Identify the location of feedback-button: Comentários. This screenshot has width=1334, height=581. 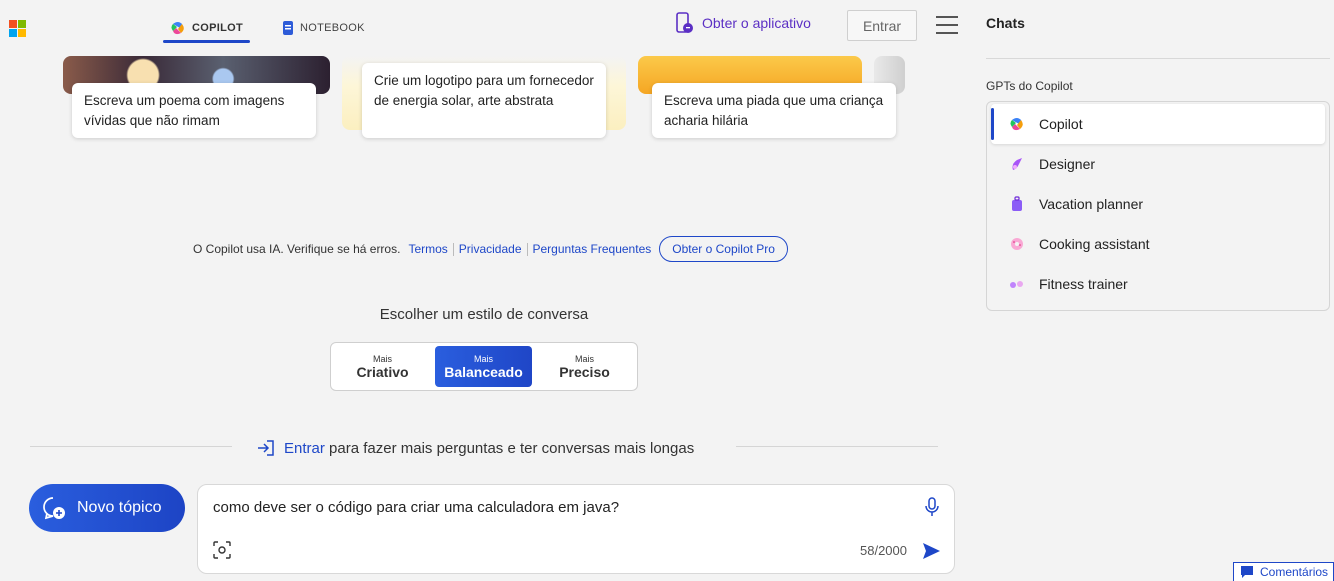
(1283, 571).